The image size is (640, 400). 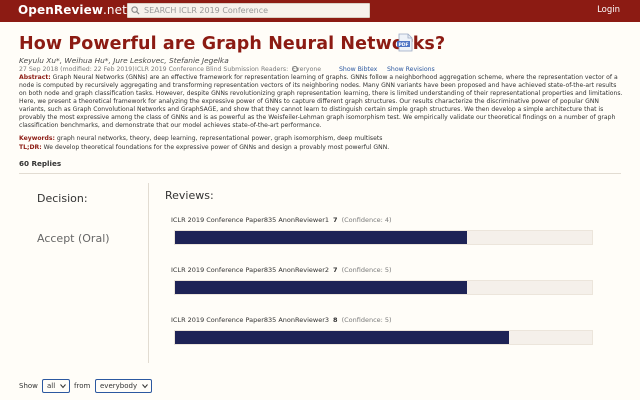 What do you see at coordinates (411, 69) in the screenshot?
I see `show-revisions-link: Show Revisions` at bounding box center [411, 69].